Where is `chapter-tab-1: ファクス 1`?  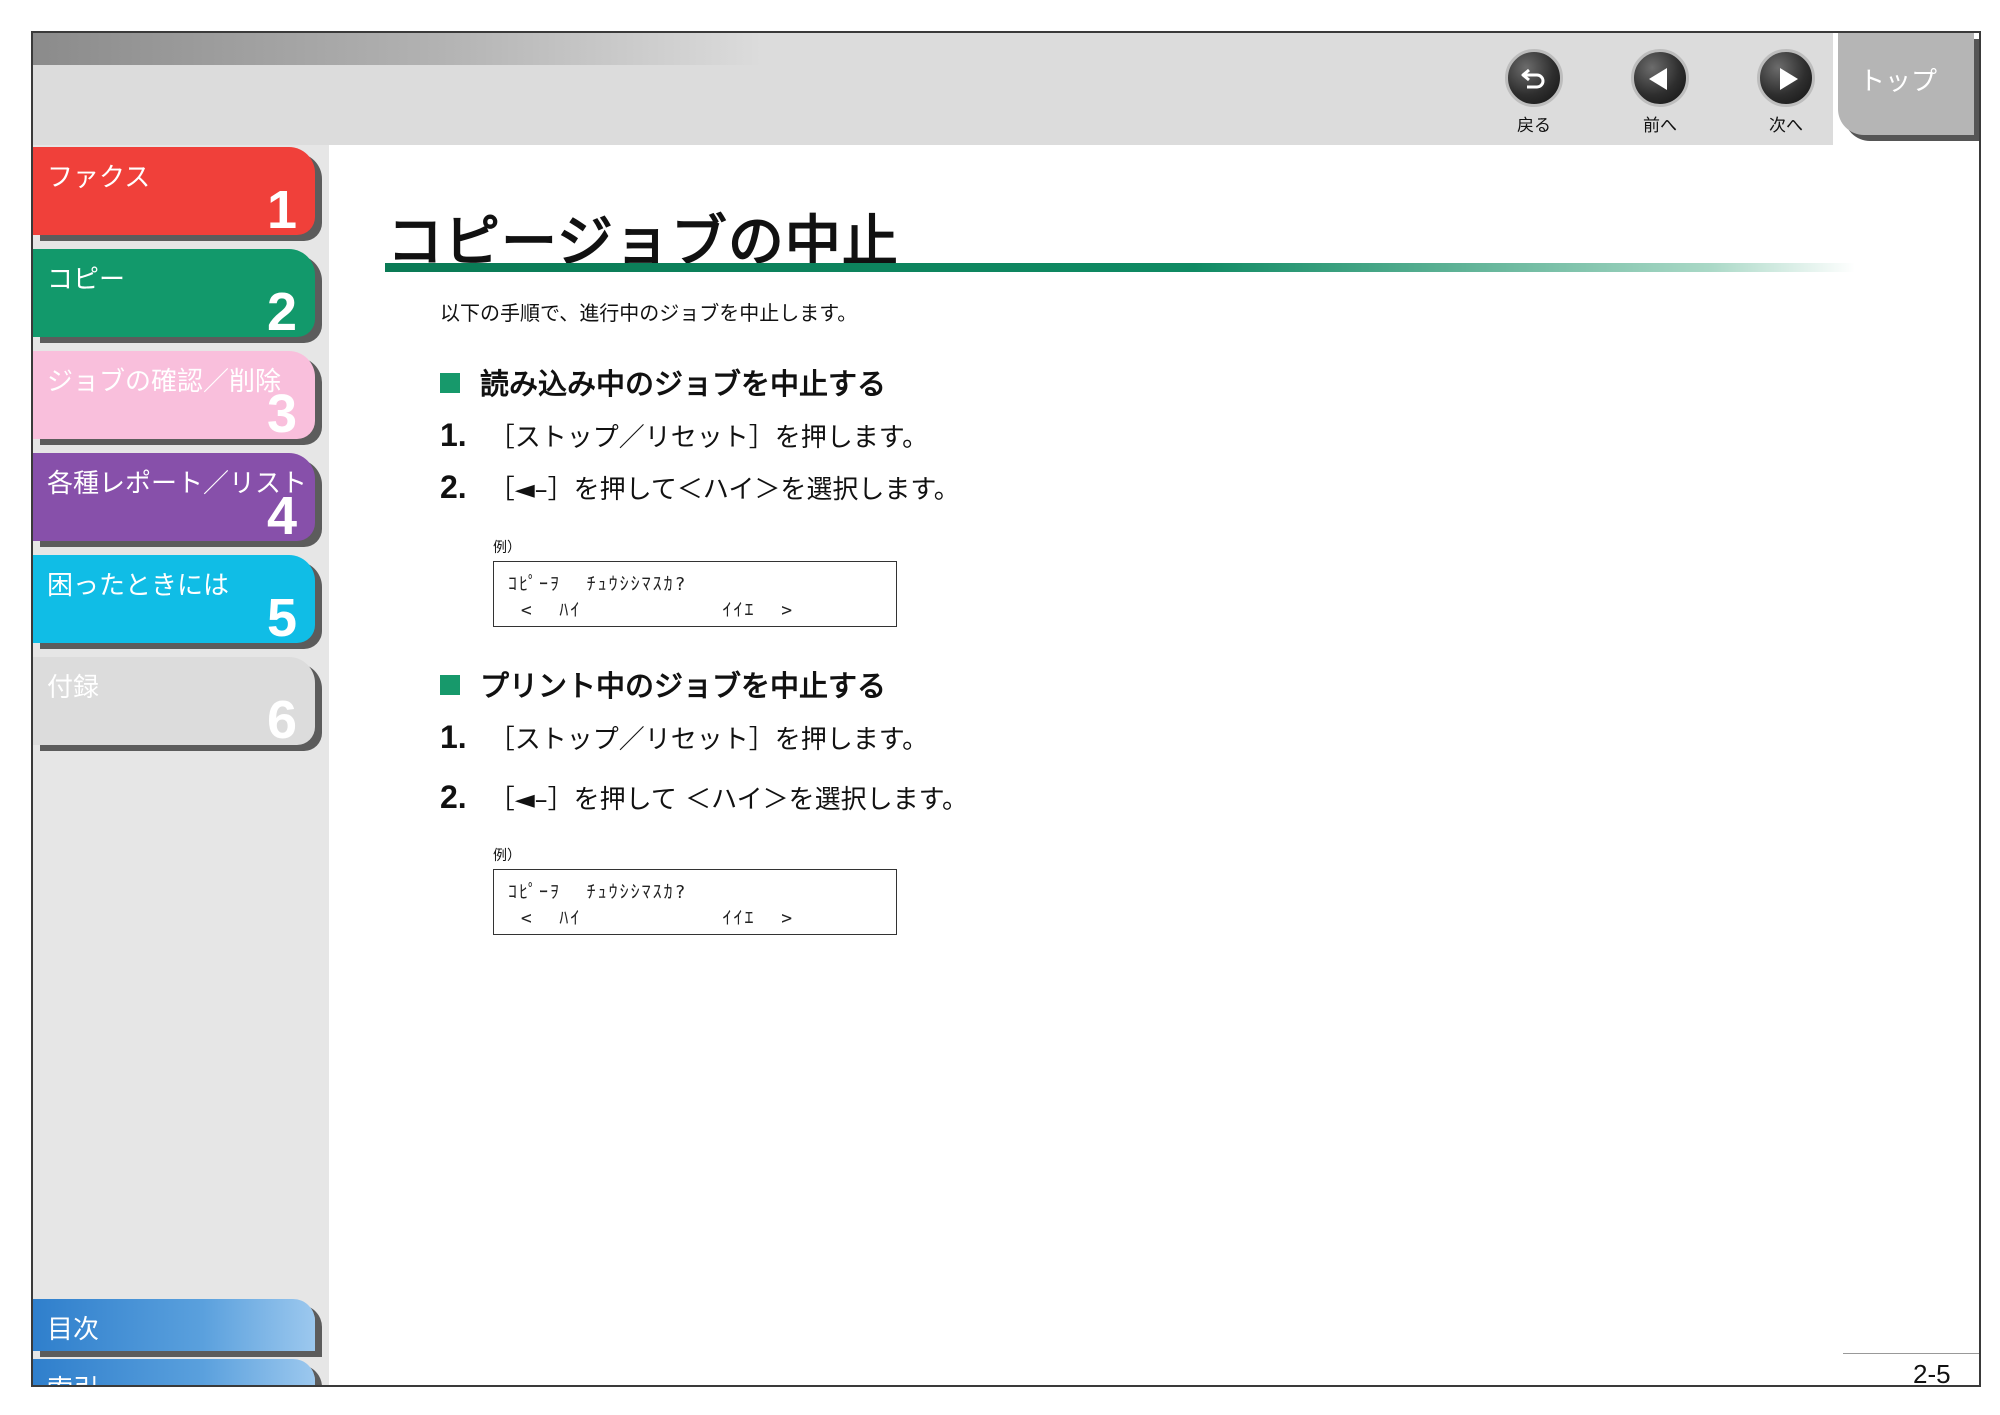 chapter-tab-1: ファクス 1 is located at coordinates (175, 192).